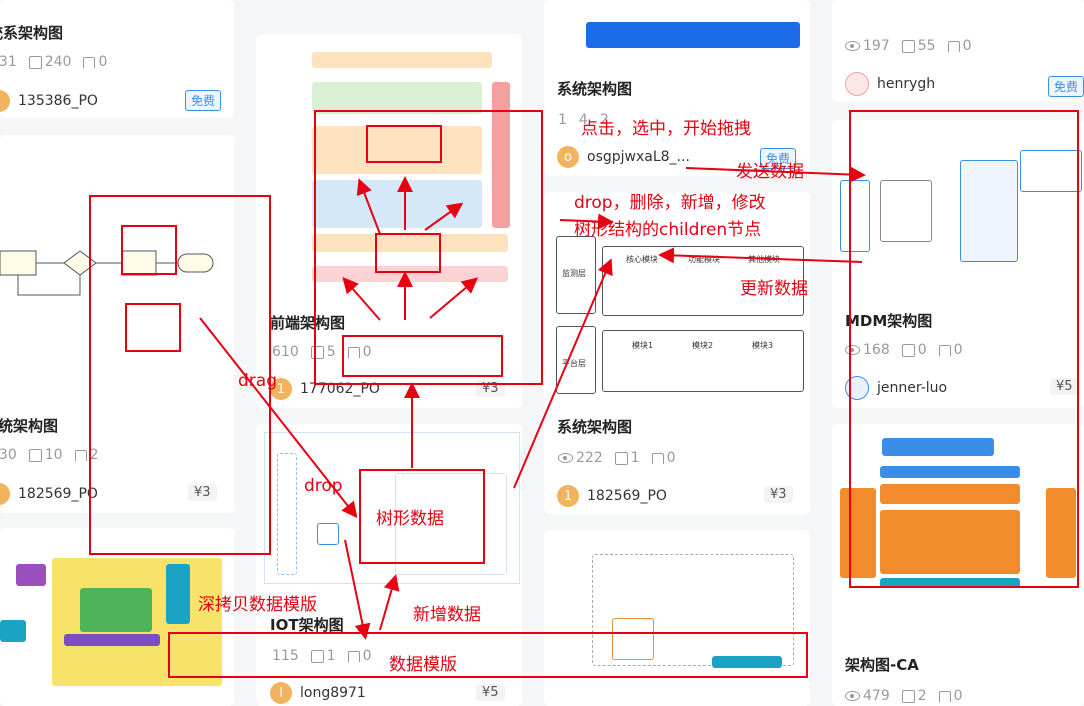 This screenshot has width=1084, height=706. I want to click on drag-arrow, so click(278, 418).